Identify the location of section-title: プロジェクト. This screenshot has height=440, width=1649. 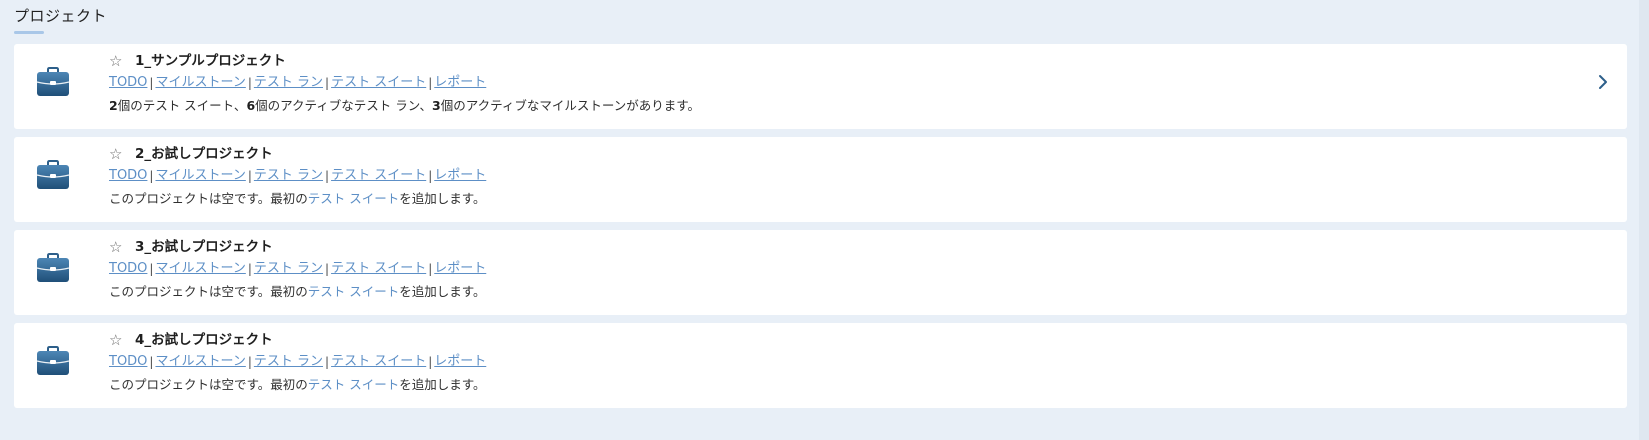
(61, 16).